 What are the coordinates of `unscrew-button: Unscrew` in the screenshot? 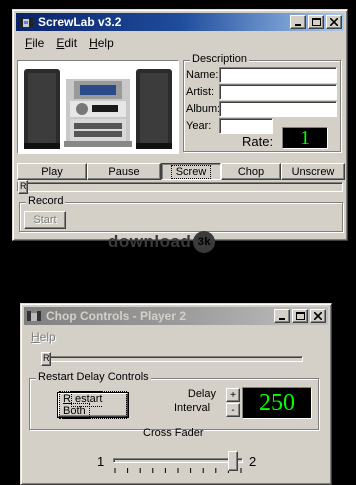 It's located at (313, 171).